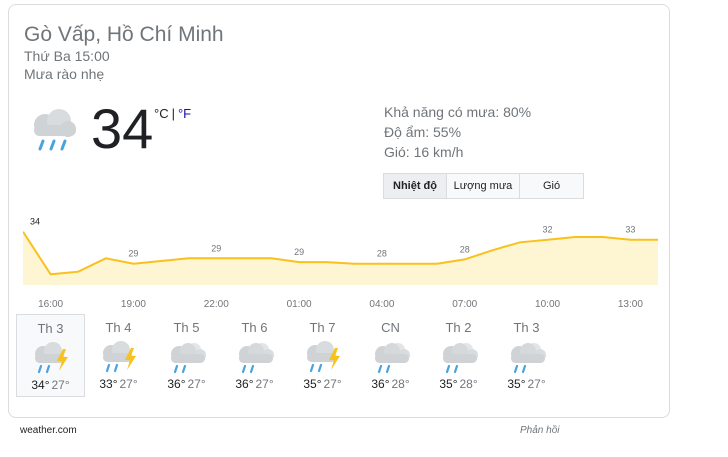  What do you see at coordinates (186, 327) in the screenshot?
I see `day-name: Th 5` at bounding box center [186, 327].